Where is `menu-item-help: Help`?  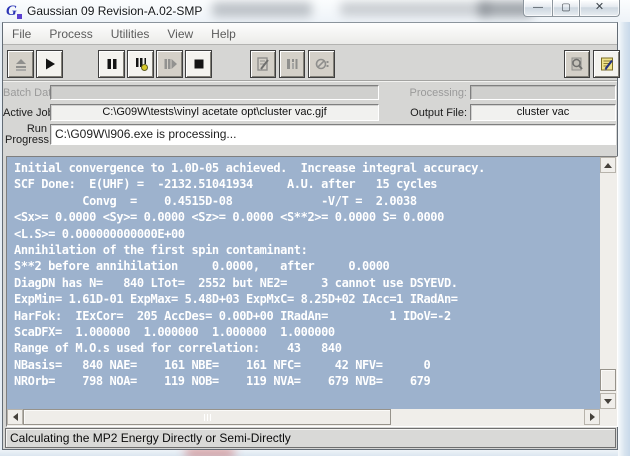 menu-item-help: Help is located at coordinates (223, 34).